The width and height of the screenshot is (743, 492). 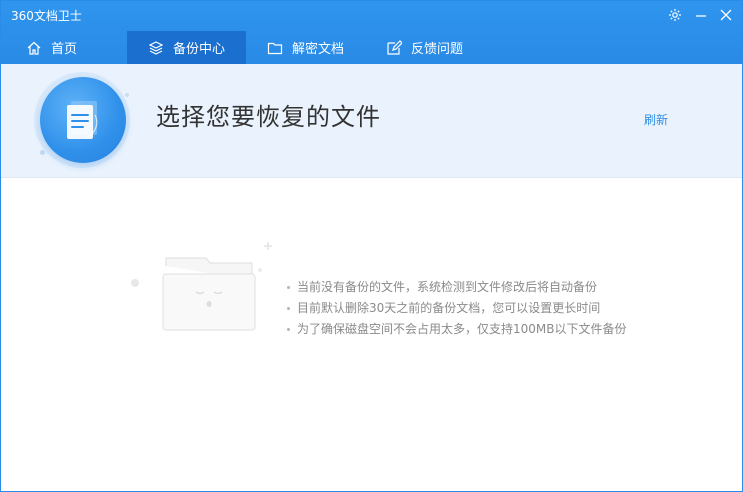 I want to click on home-icon, so click(x=34, y=48).